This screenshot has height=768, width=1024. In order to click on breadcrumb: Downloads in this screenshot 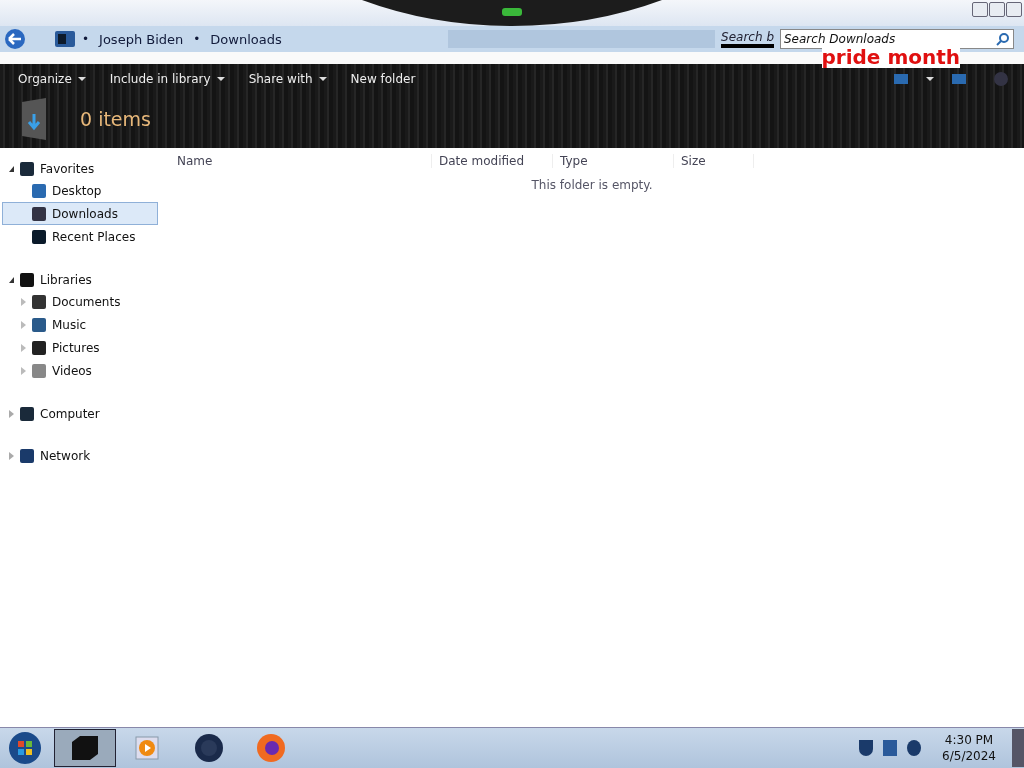, I will do `click(246, 39)`.